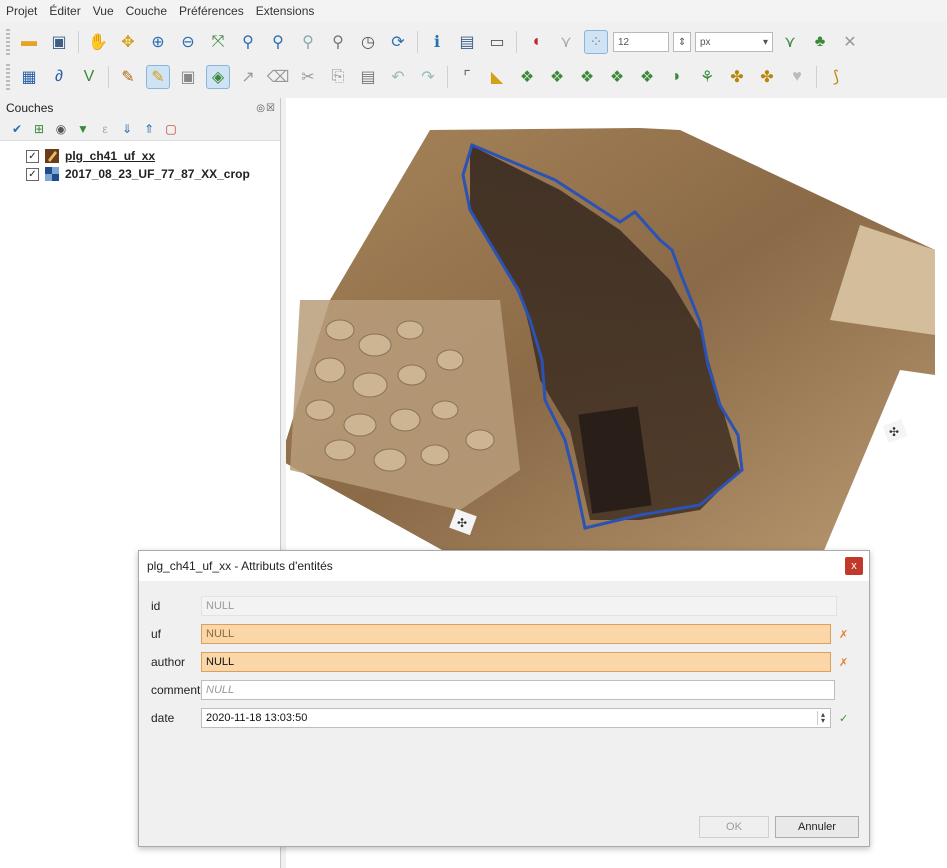 This screenshot has width=947, height=868. Describe the element at coordinates (61, 129) in the screenshot. I see `visibility-icon: ◉` at that location.